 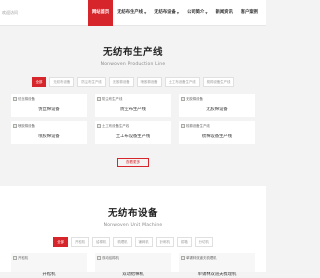 What do you see at coordinates (80, 242) in the screenshot?
I see `tab-opener: 开松机` at bounding box center [80, 242].